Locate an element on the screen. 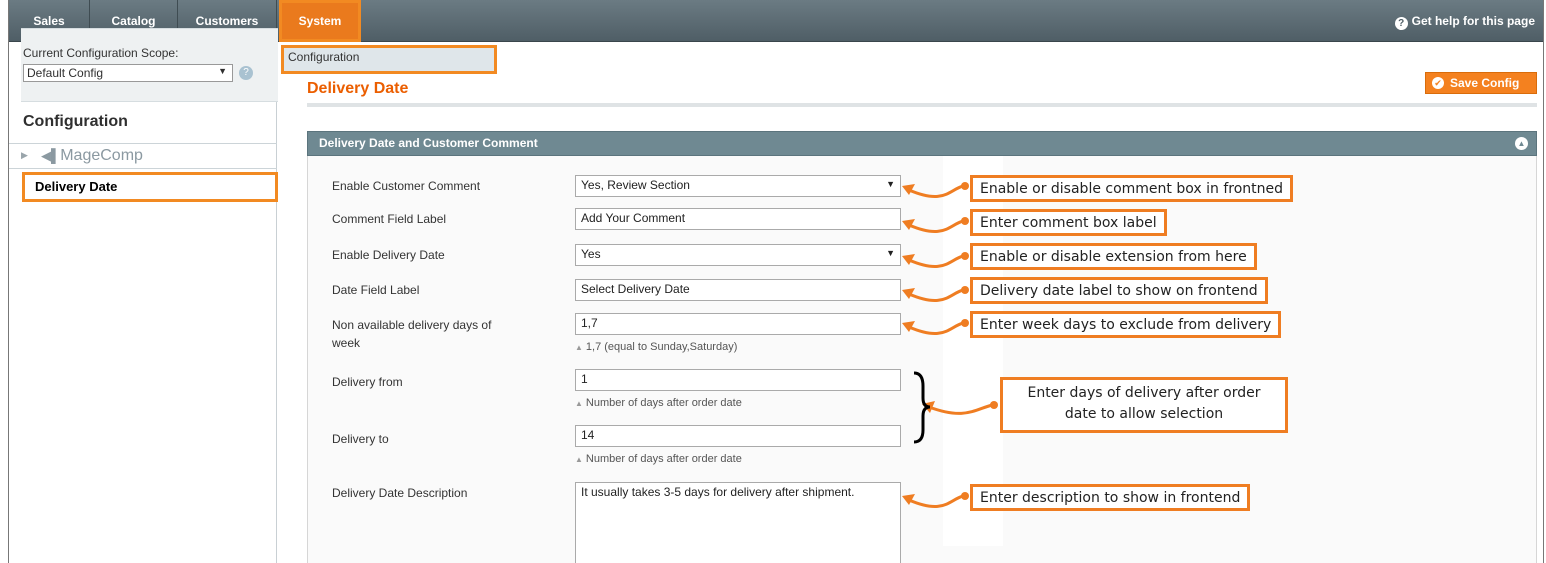 This screenshot has width=1546, height=563. expand-triangle-icon: ▶ is located at coordinates (24, 155).